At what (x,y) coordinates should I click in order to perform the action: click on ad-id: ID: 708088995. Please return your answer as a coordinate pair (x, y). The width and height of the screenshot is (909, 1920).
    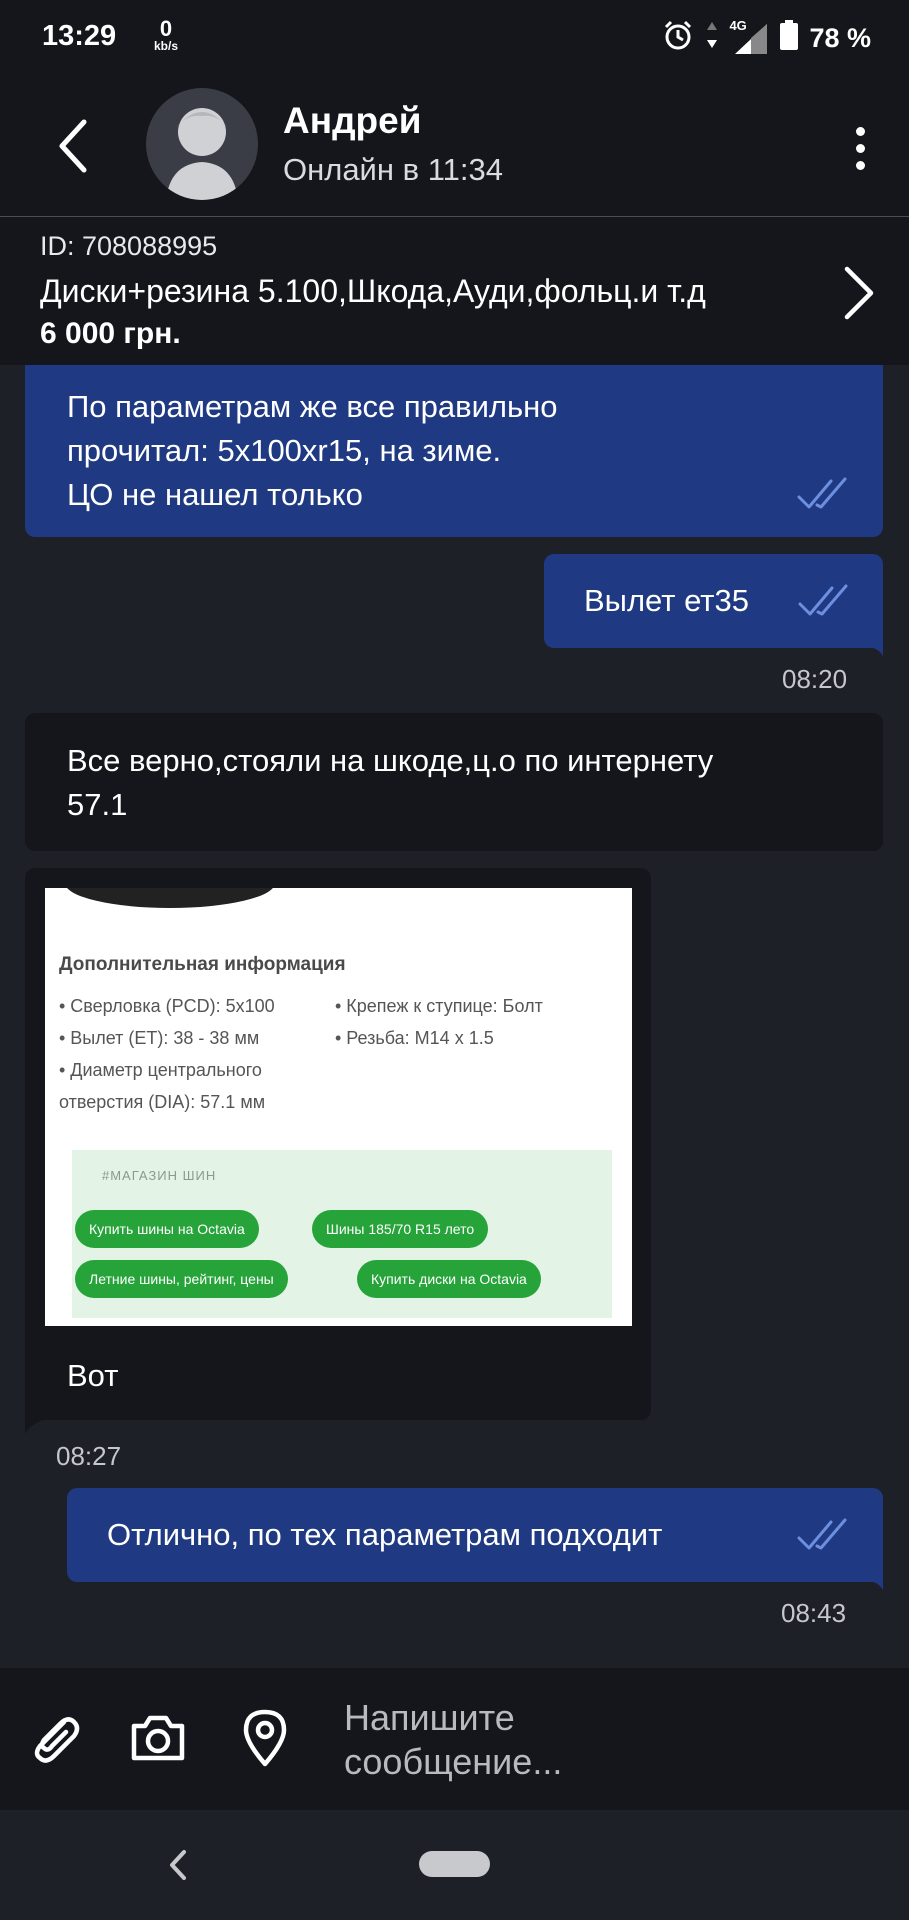
    Looking at the image, I should click on (129, 246).